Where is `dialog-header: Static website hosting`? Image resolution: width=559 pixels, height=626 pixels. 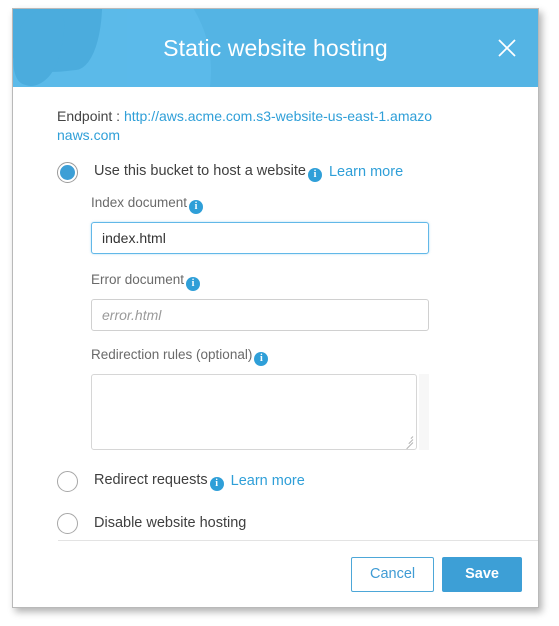 dialog-header: Static website hosting is located at coordinates (275, 48).